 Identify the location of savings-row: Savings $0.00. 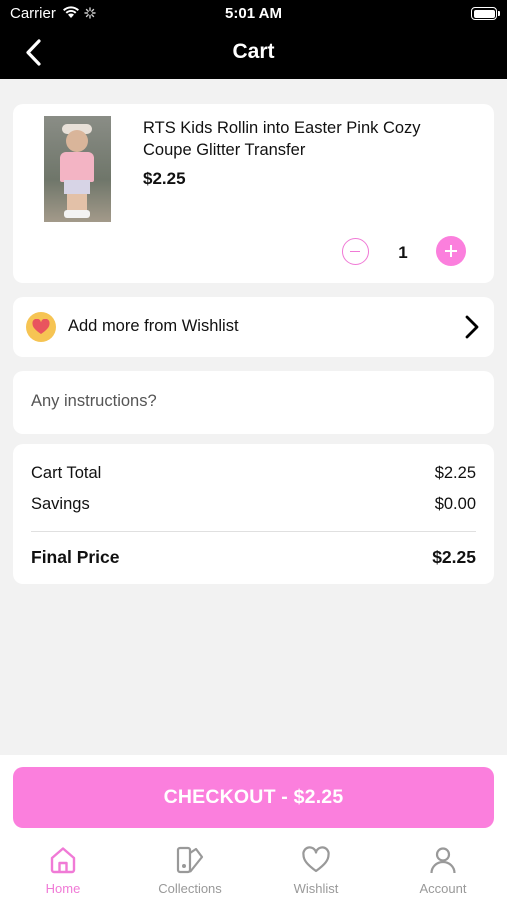
(253, 504).